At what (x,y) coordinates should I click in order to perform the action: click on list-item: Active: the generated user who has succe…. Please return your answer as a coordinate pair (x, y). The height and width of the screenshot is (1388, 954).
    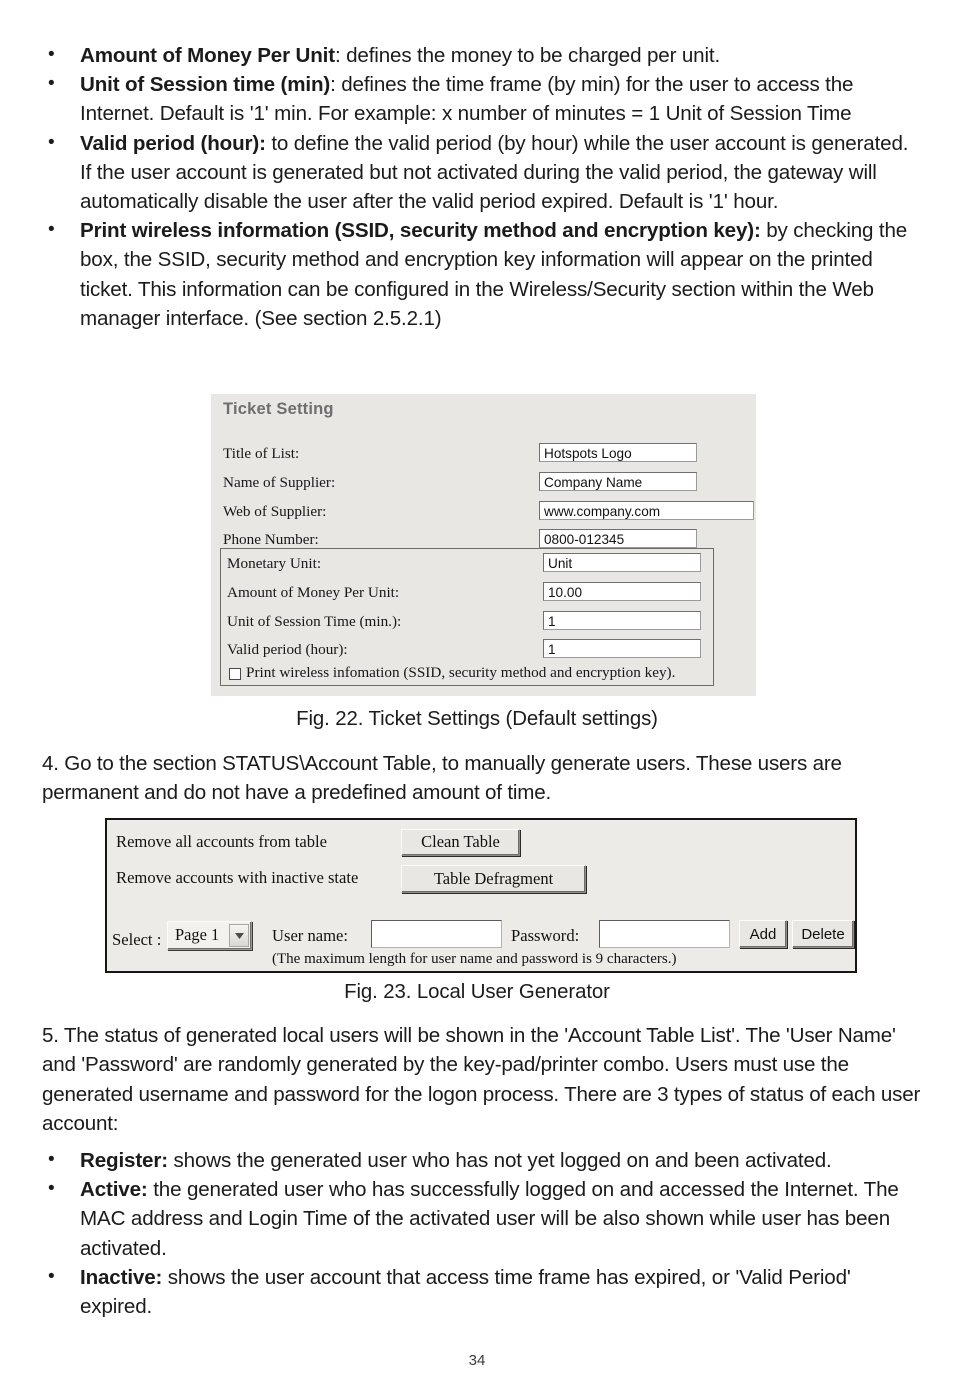
    Looking at the image, I should click on (478, 1218).